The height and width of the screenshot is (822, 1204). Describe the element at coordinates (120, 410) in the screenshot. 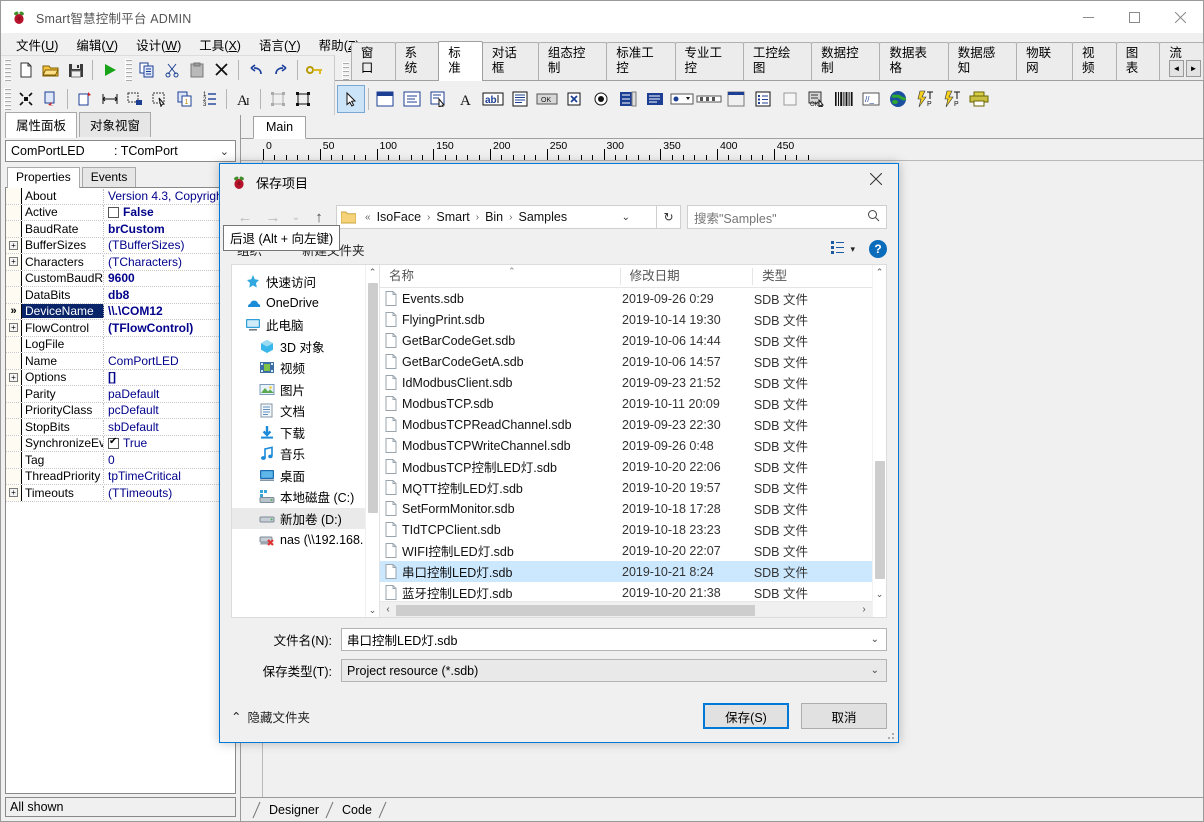

I see `property-row: PriorityClass pcDefault` at that location.